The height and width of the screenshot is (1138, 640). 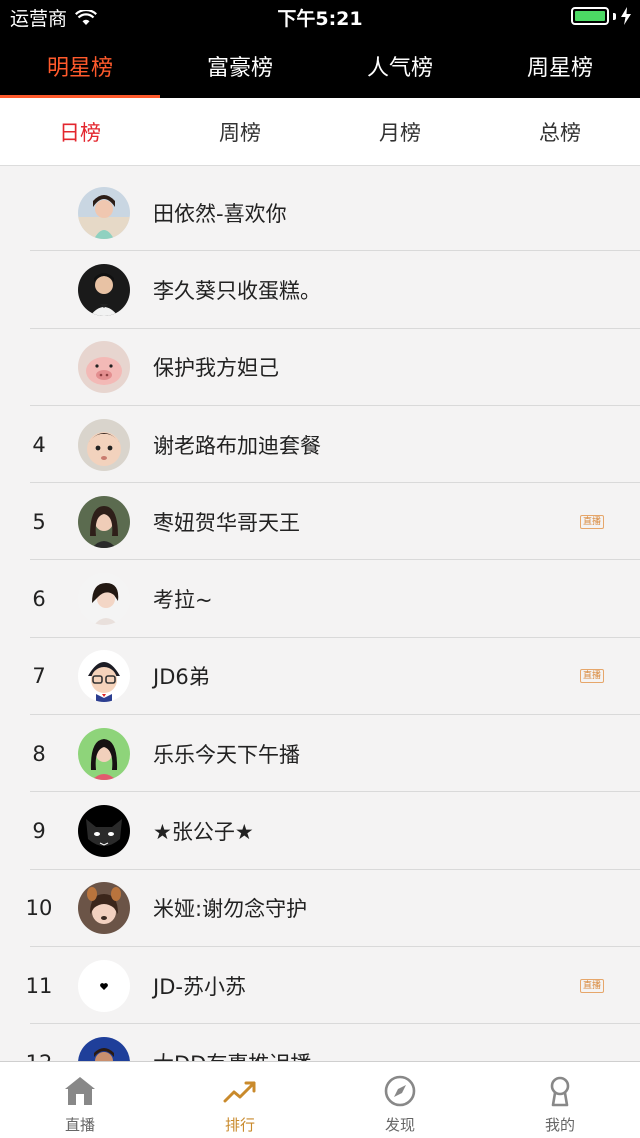 What do you see at coordinates (320, 754) in the screenshot?
I see `rank-row: 8 乐乐今天下午播` at bounding box center [320, 754].